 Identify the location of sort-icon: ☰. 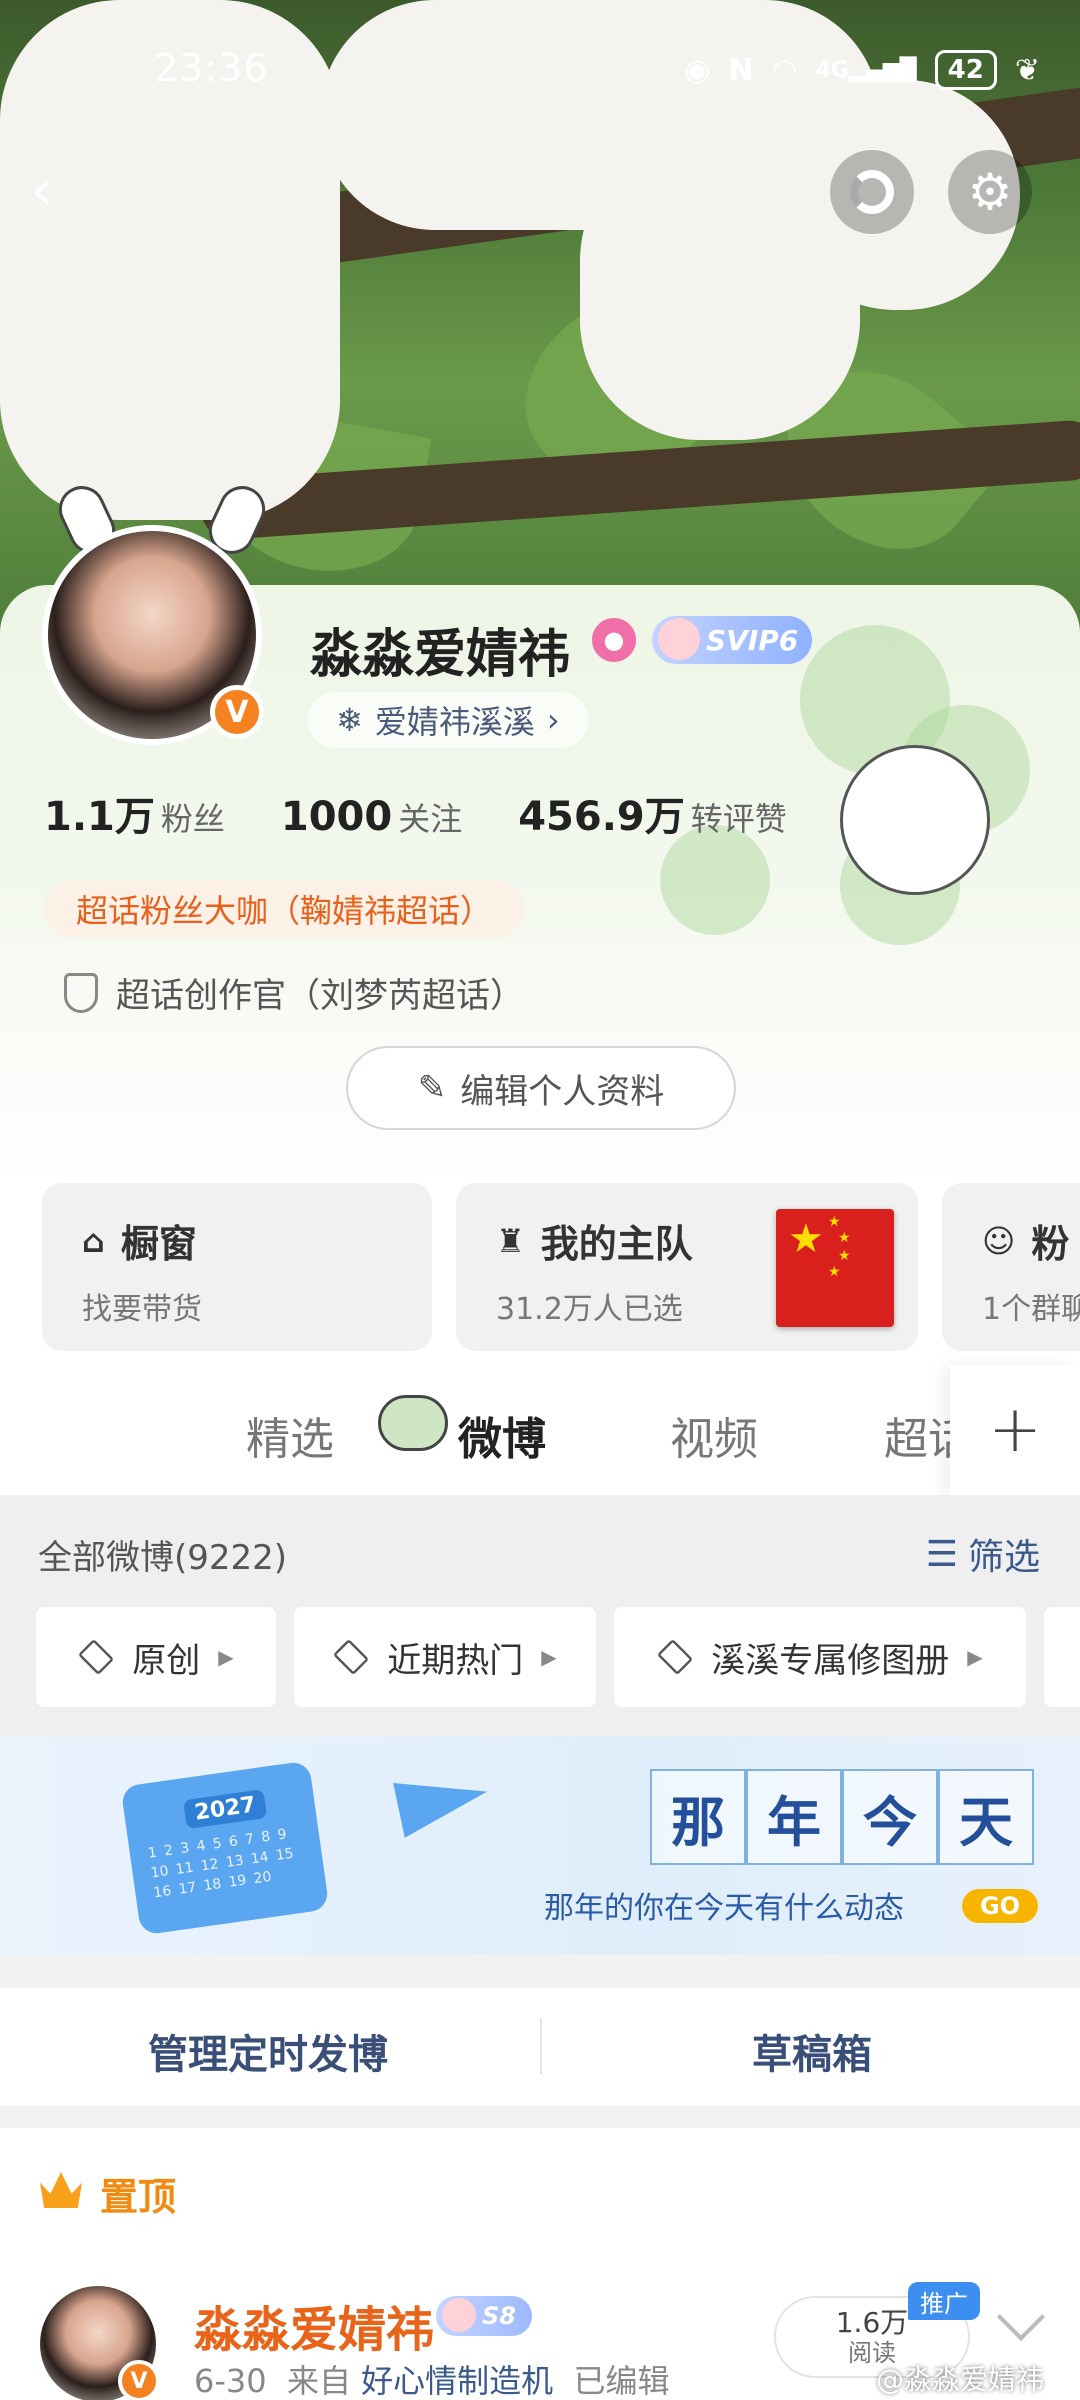
(941, 1554).